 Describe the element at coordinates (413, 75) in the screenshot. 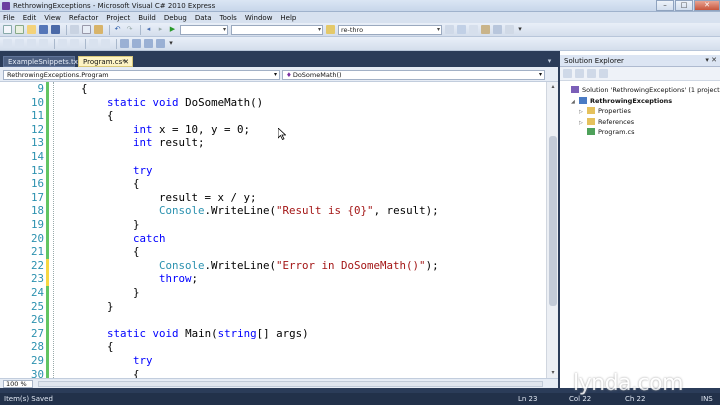

I see `members-combo: ♦DoSomeMath() ▾` at that location.